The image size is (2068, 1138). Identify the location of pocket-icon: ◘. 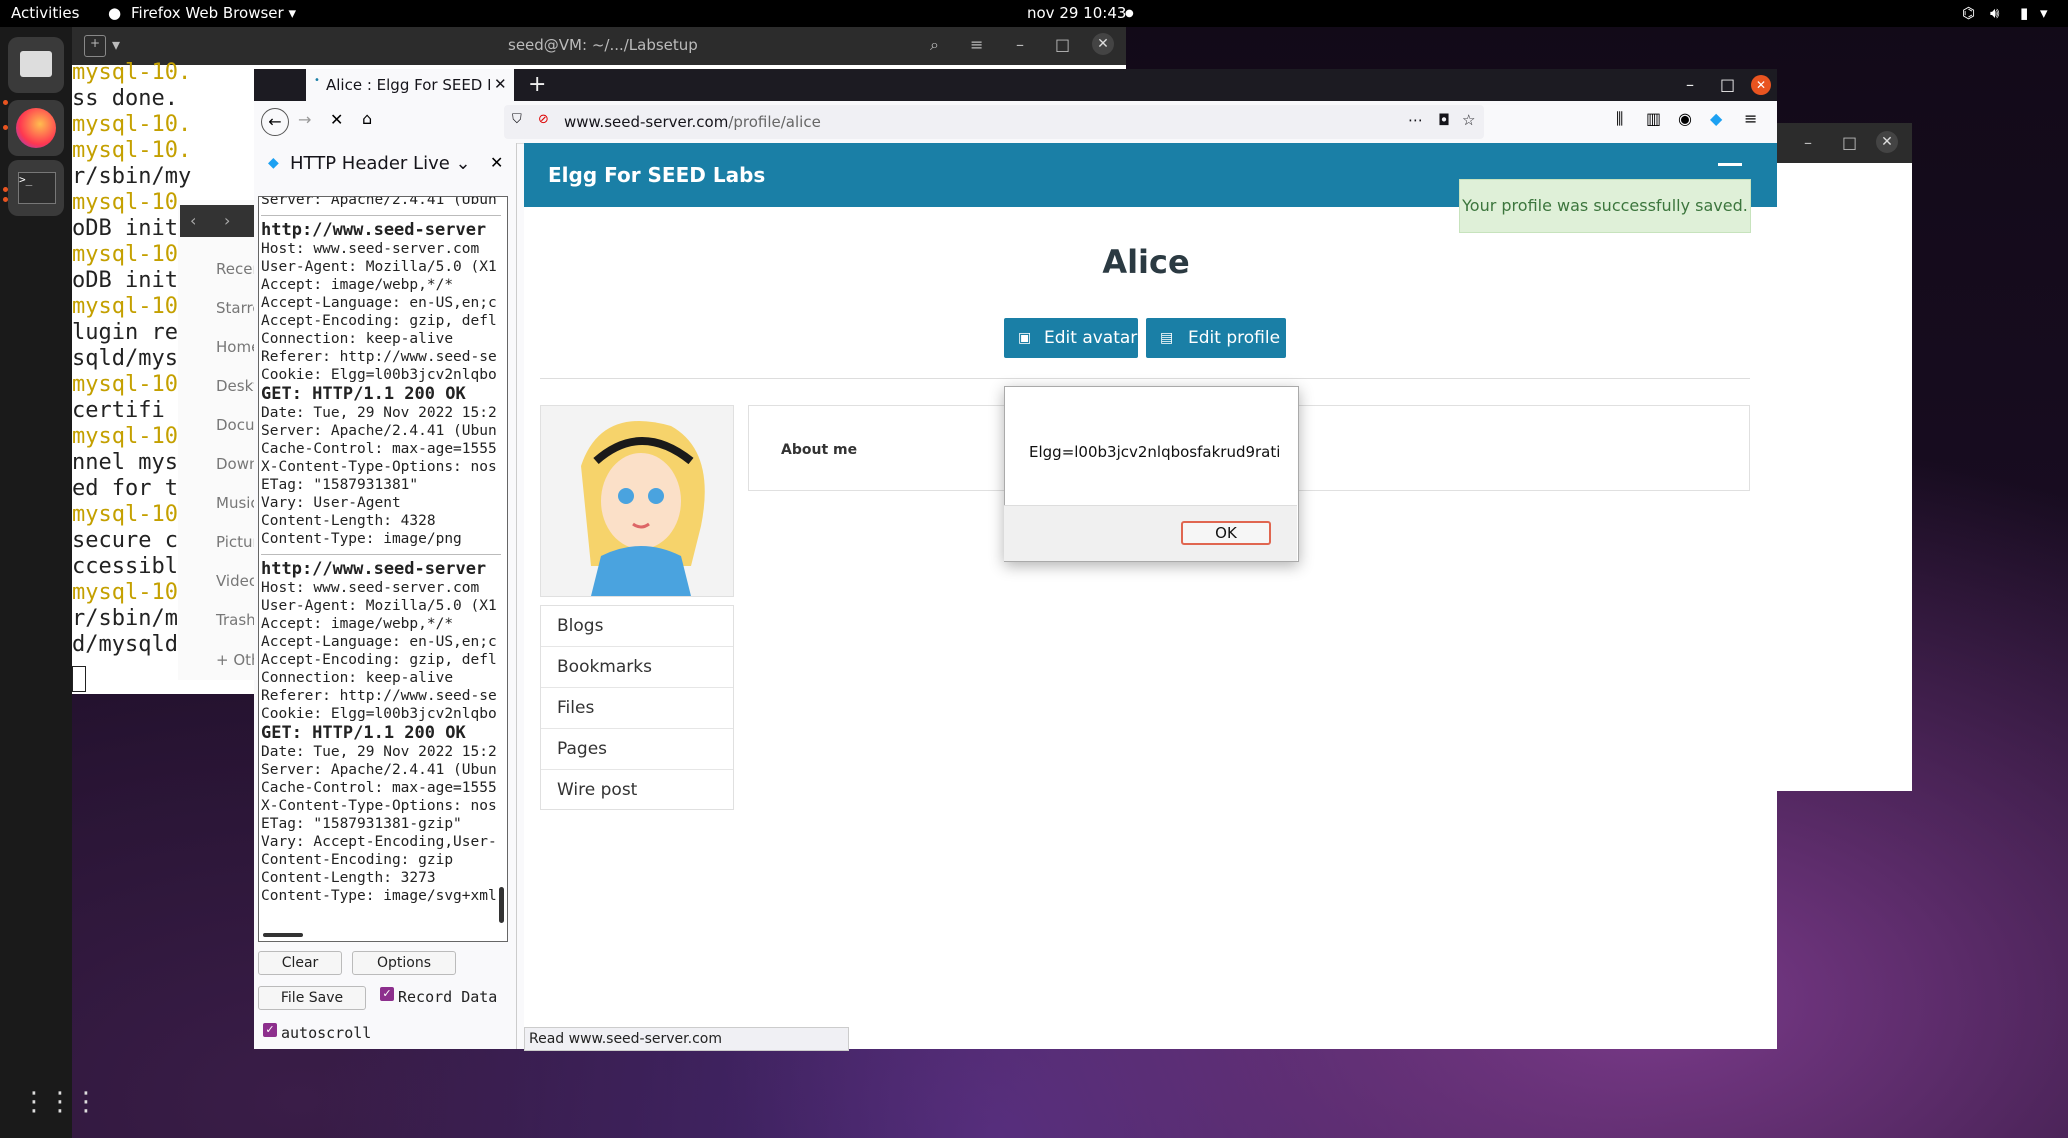
(1444, 120).